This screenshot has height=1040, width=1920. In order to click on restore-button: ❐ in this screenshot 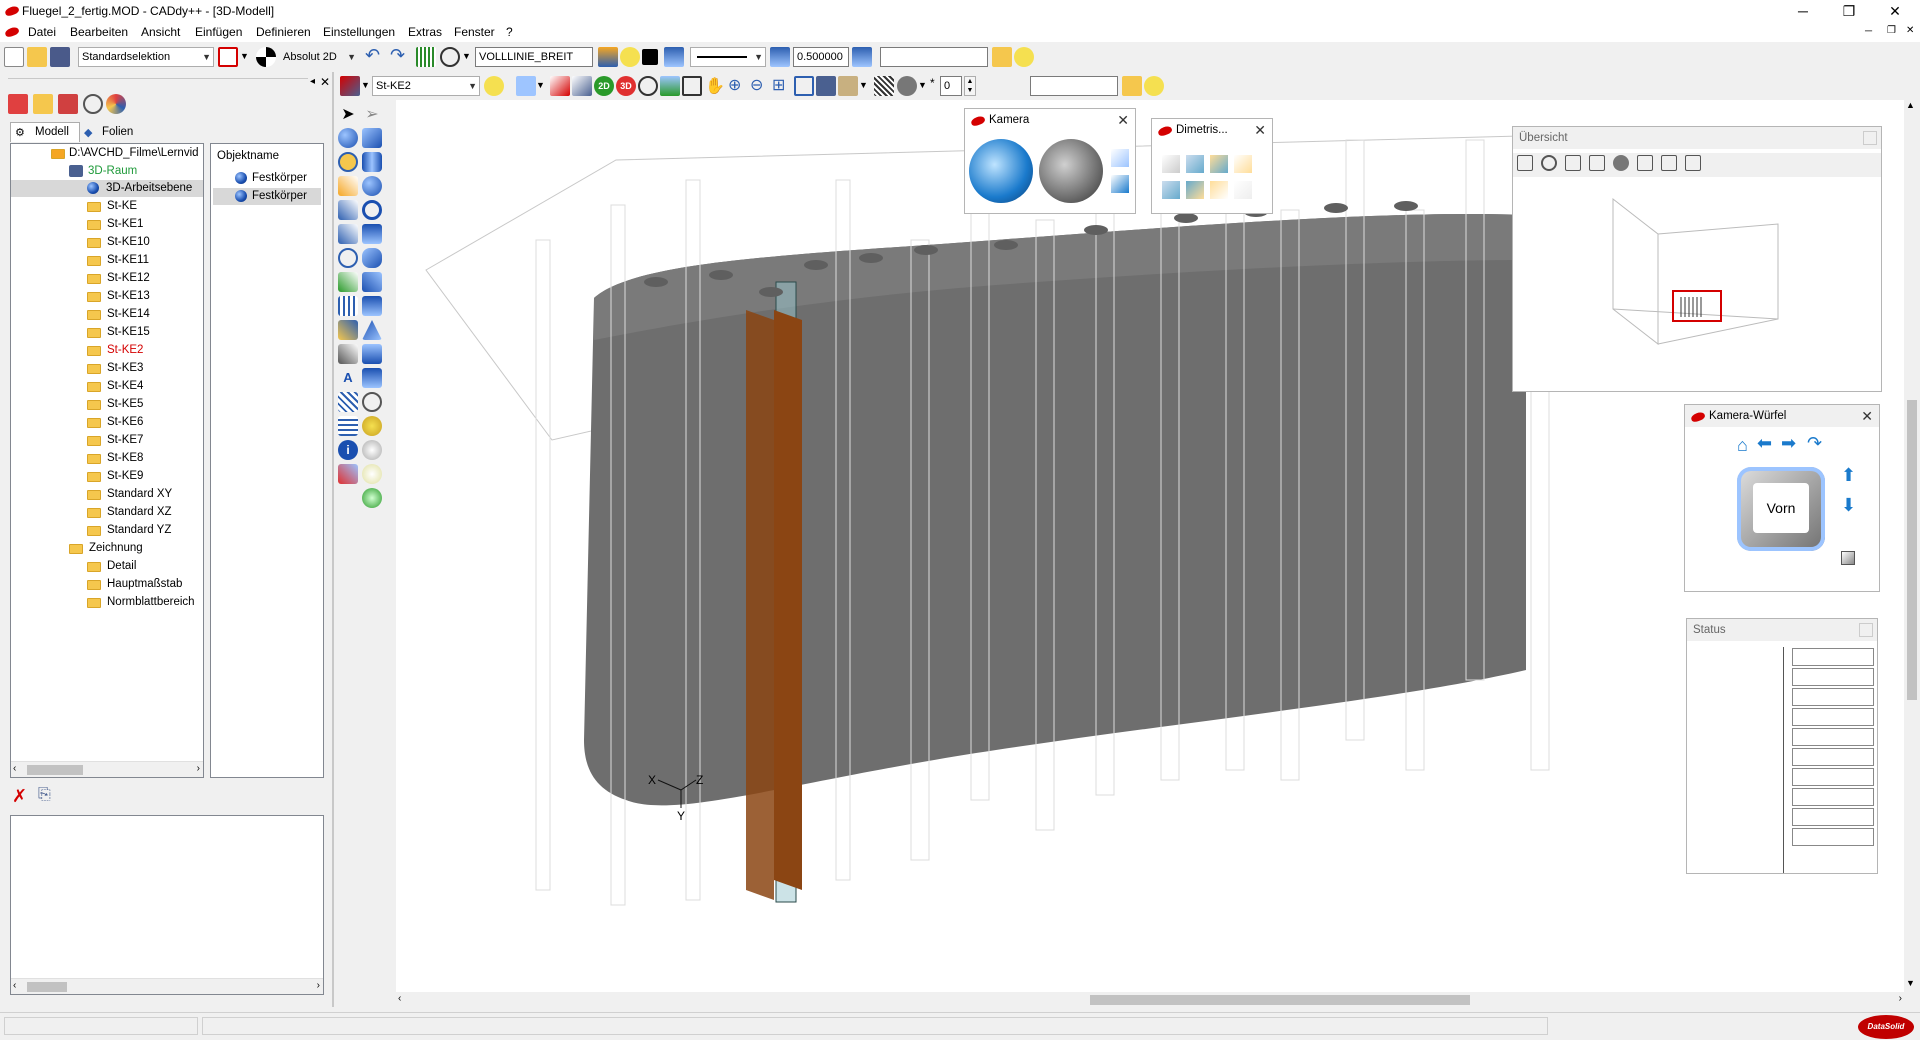, I will do `click(1849, 11)`.